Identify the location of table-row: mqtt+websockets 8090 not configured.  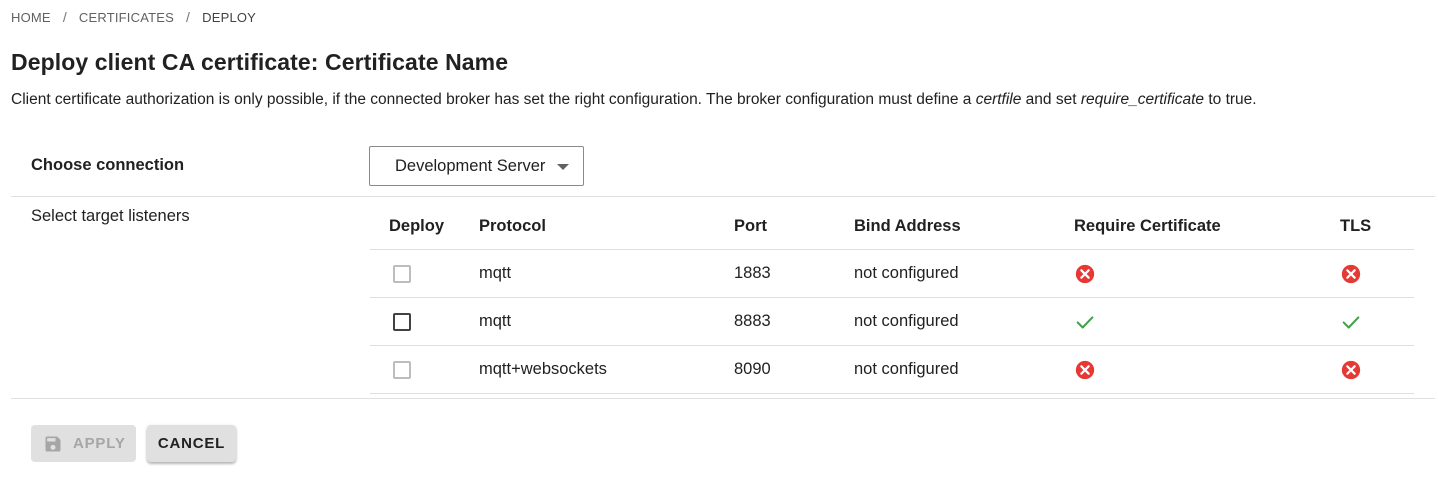
(892, 370).